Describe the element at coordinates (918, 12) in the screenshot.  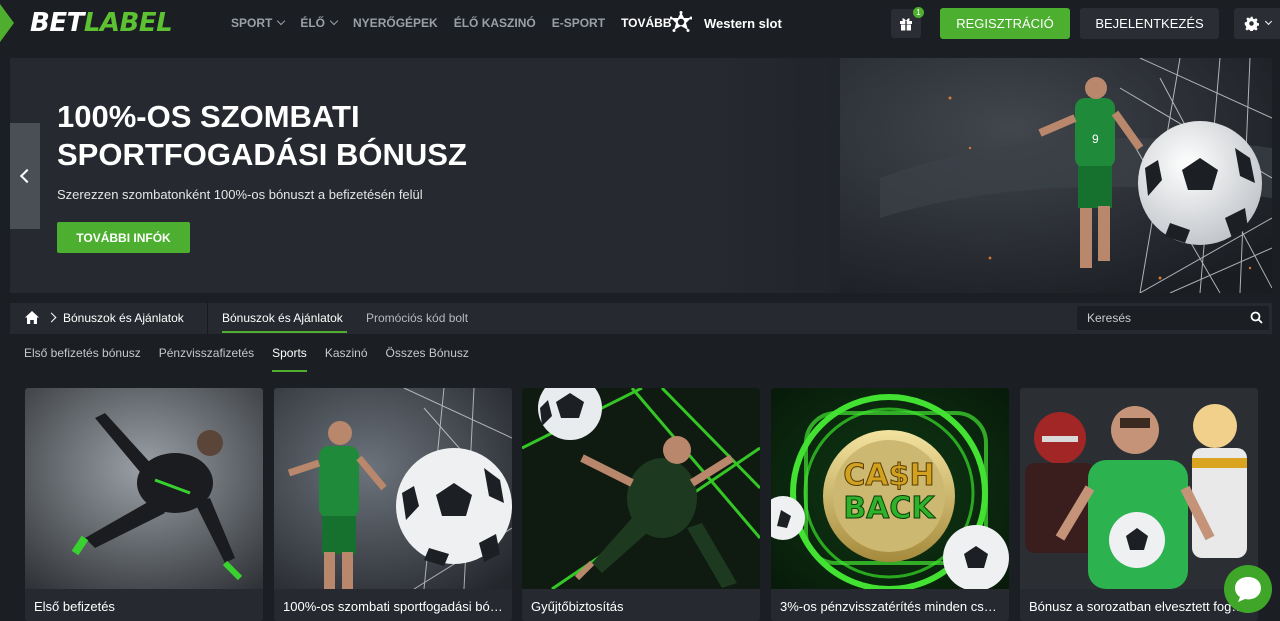
I see `gift-count-badge: 1` at that location.